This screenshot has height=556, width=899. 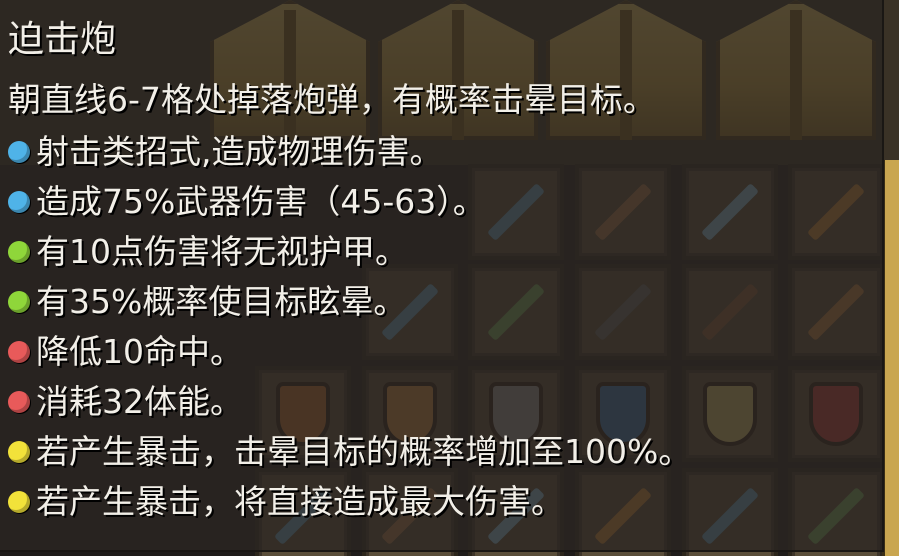 What do you see at coordinates (221, 301) in the screenshot?
I see `skill-effect-text: 有35%概率使目标眩晕。` at bounding box center [221, 301].